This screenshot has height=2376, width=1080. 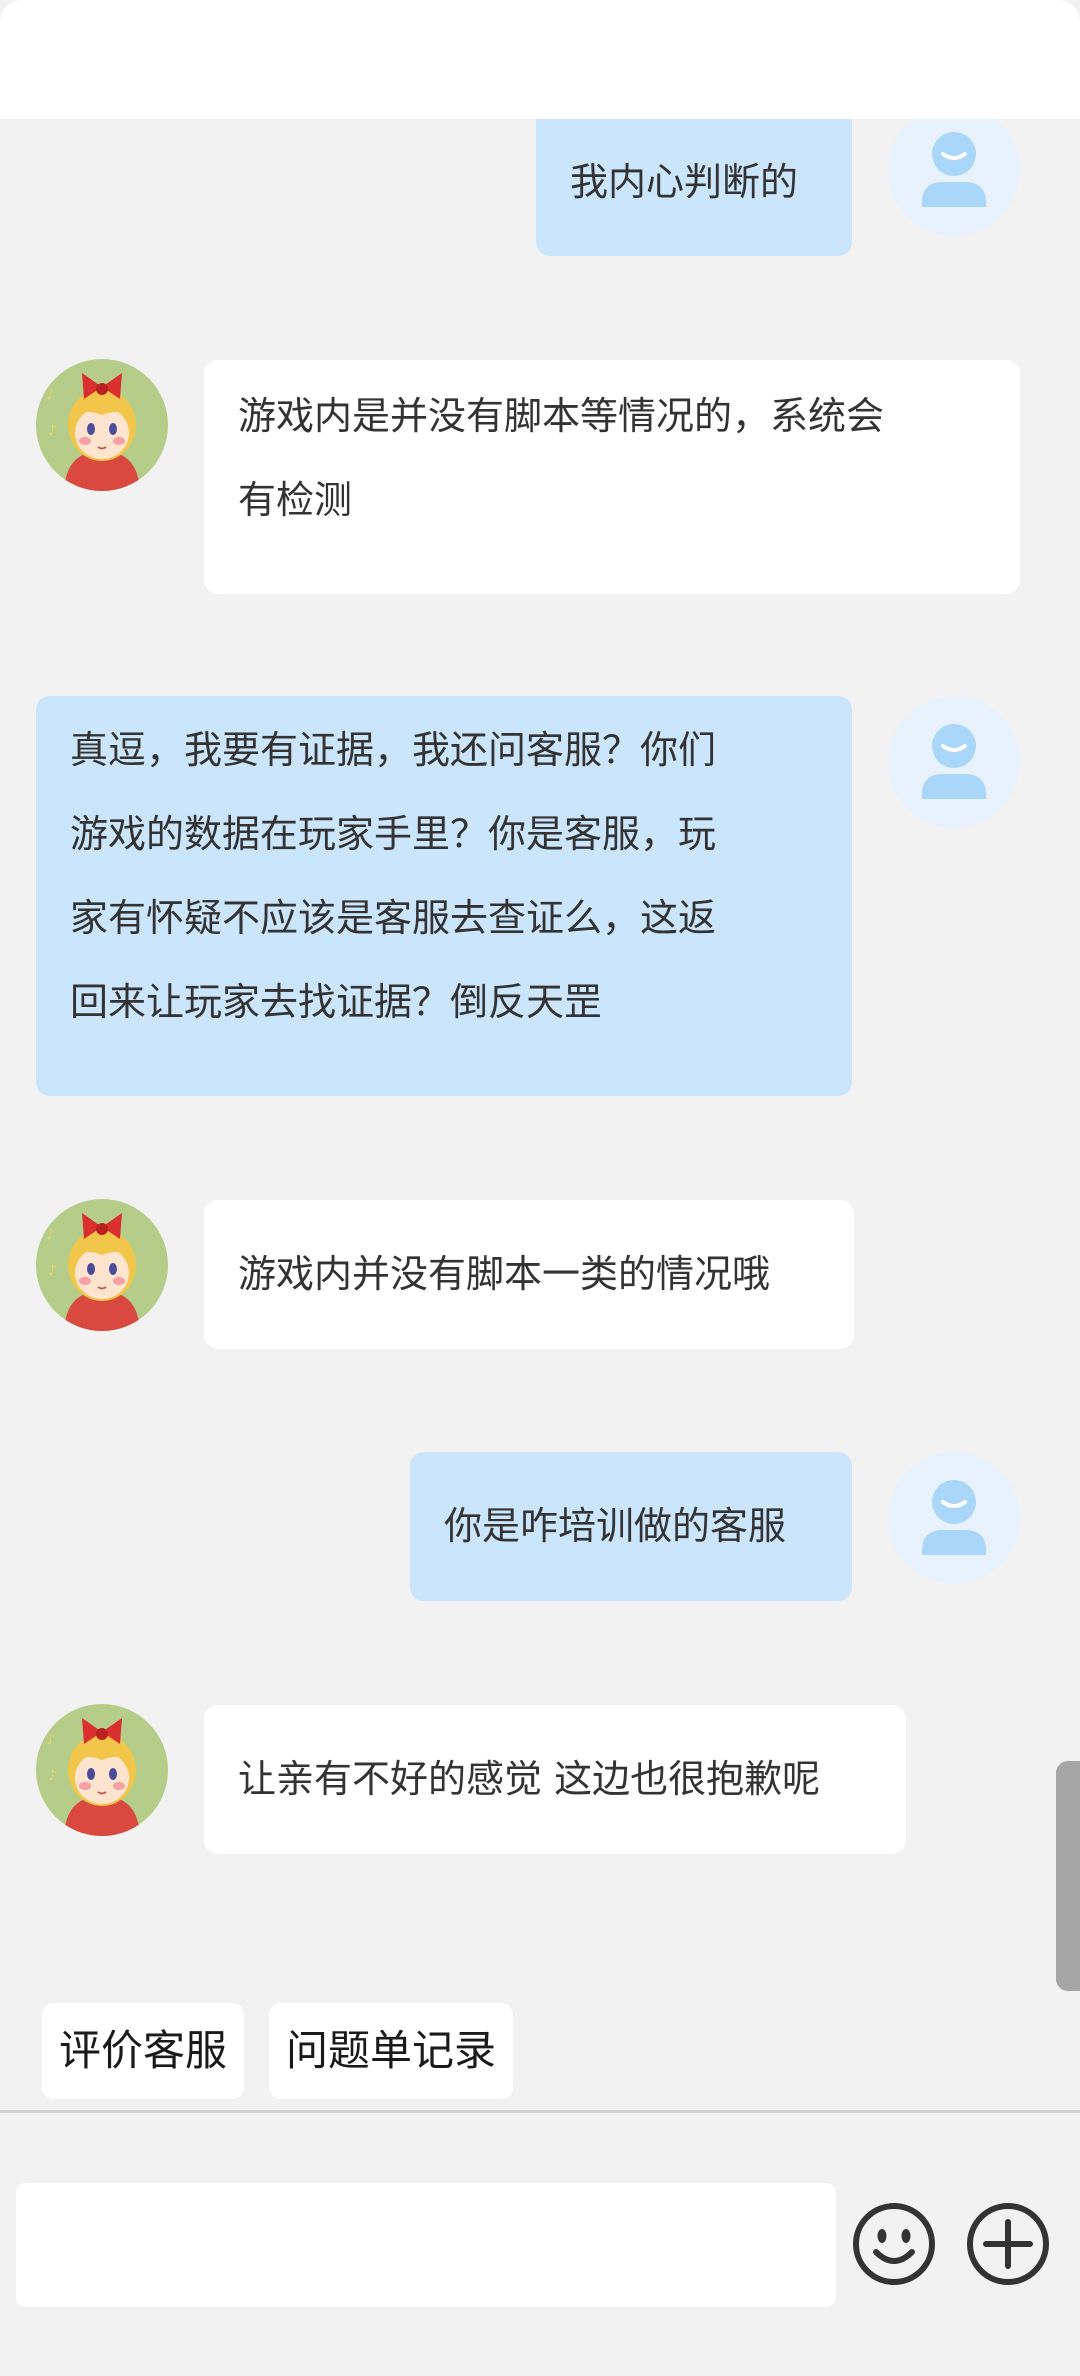 I want to click on agent-message-bubble: 游戏内并没有脚本一类的情况哦, so click(x=529, y=1274).